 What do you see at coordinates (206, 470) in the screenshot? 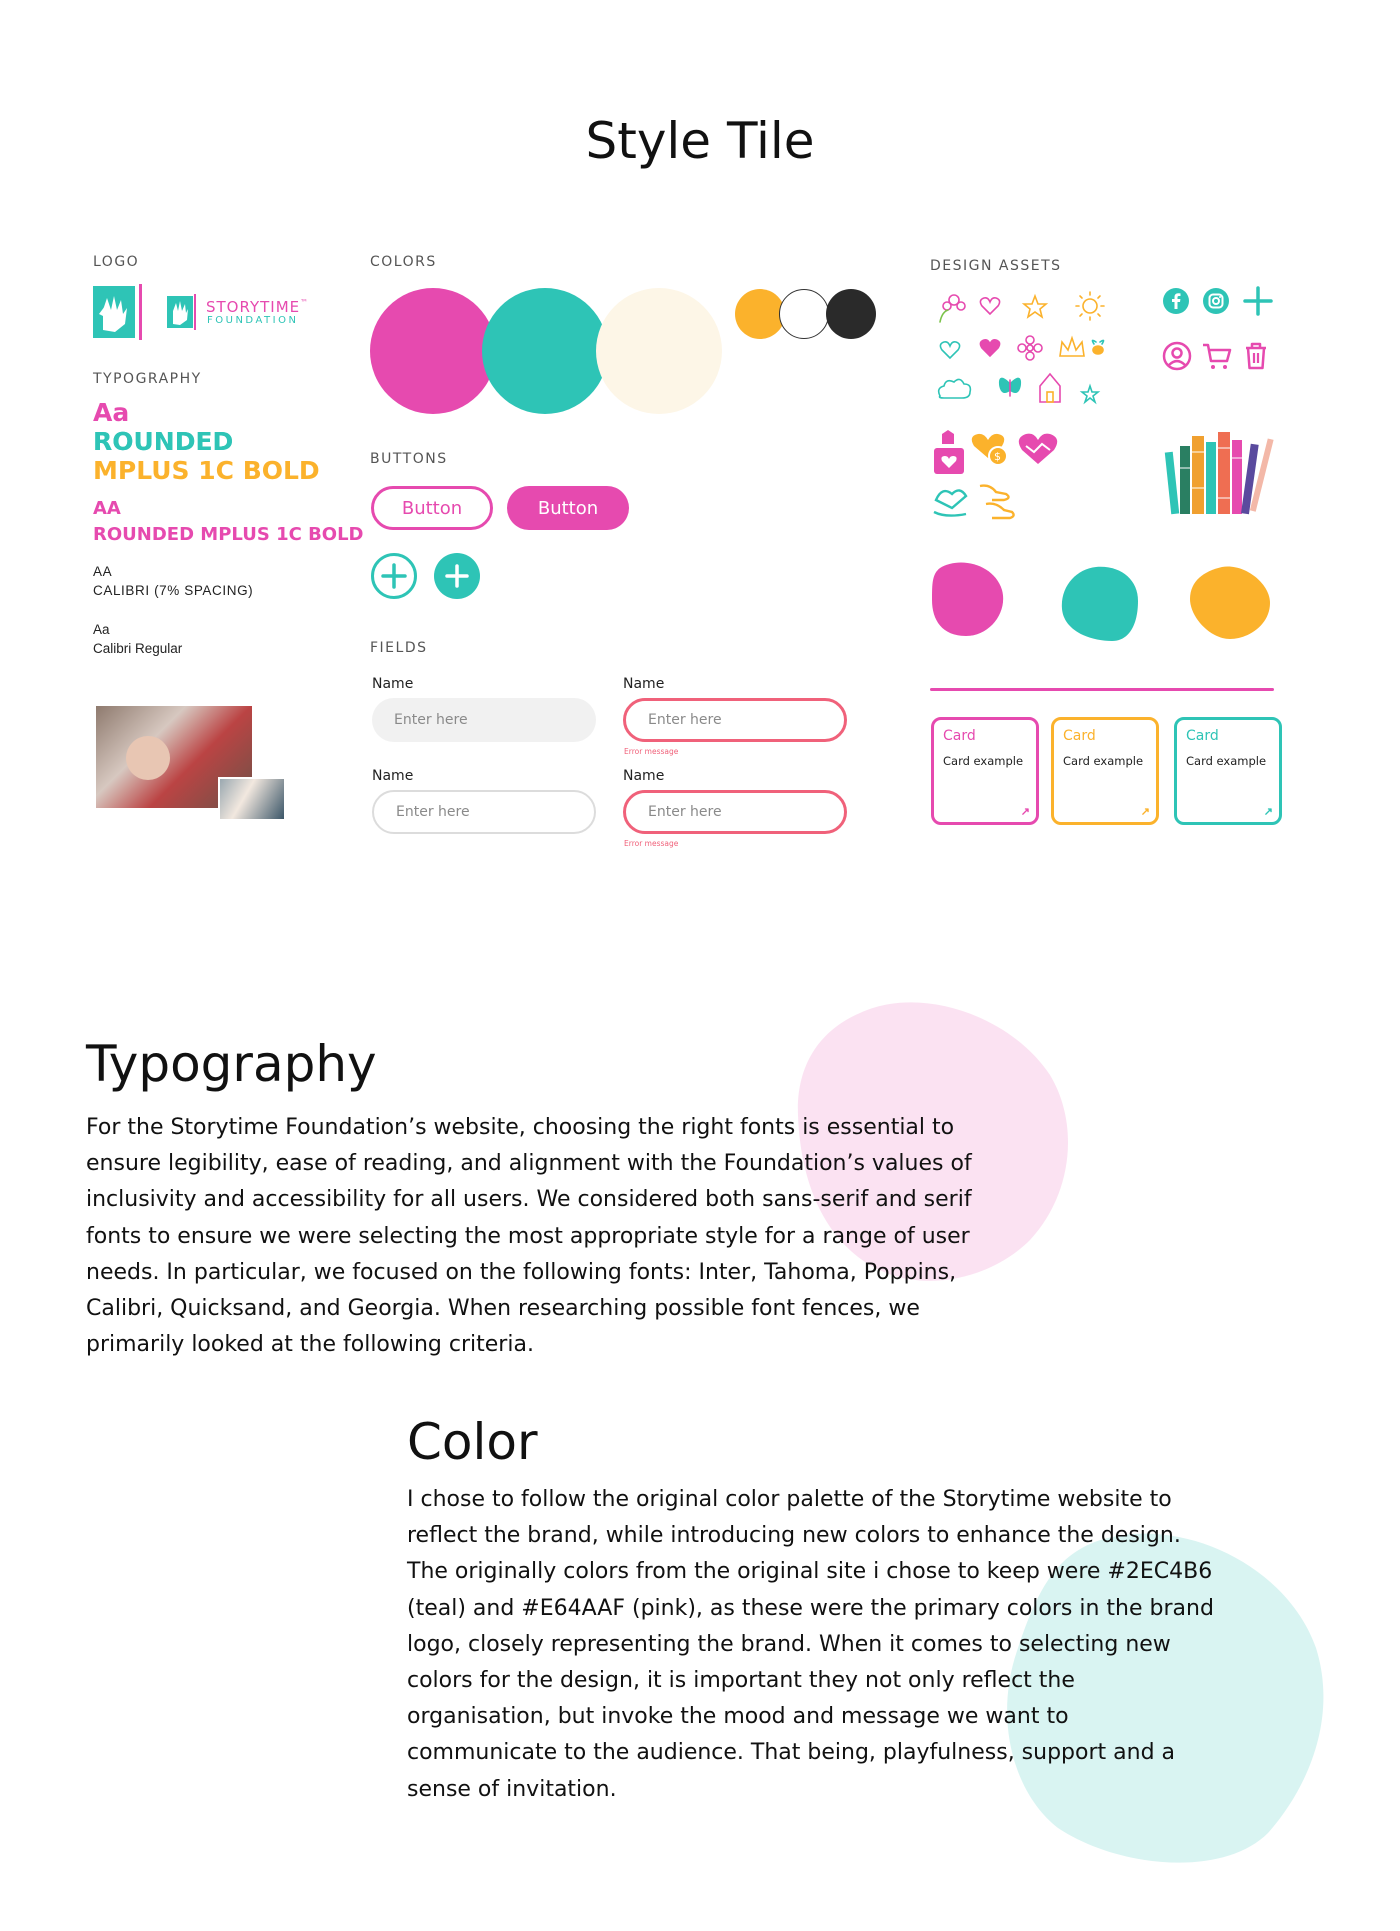
I see `heading-font-line2: MPLUS 1C BOLD` at bounding box center [206, 470].